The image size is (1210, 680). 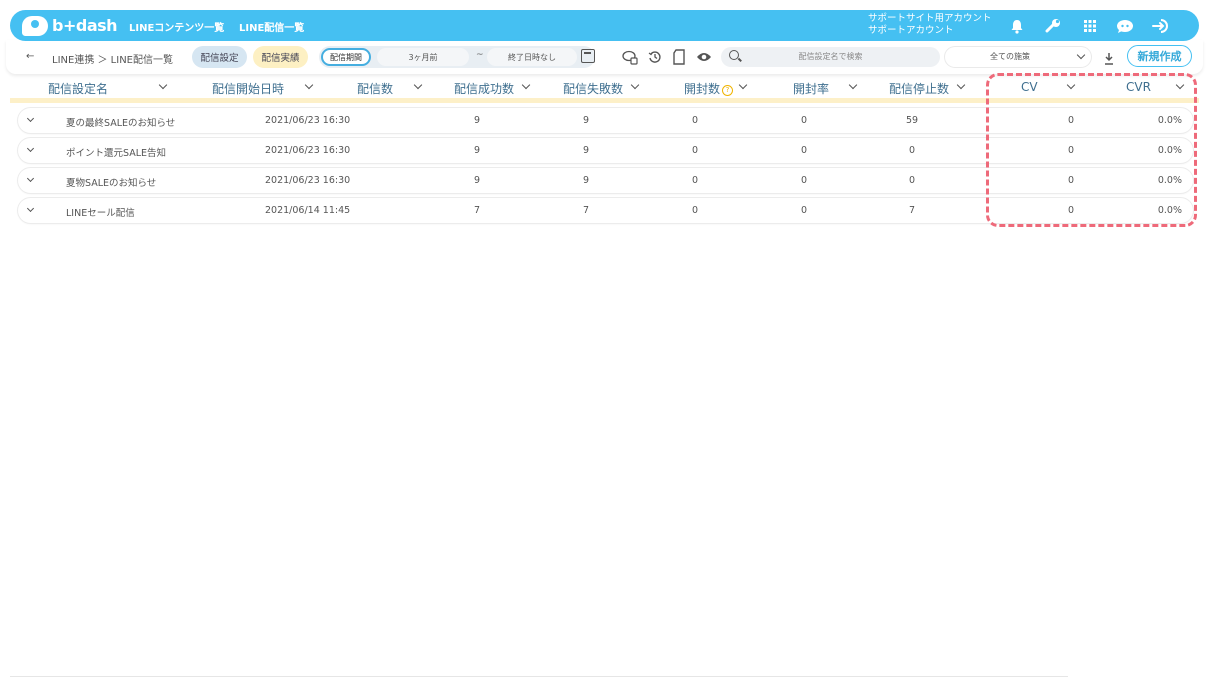 I want to click on cell-name: 夏の最終SALEのお知らせ, so click(x=121, y=123).